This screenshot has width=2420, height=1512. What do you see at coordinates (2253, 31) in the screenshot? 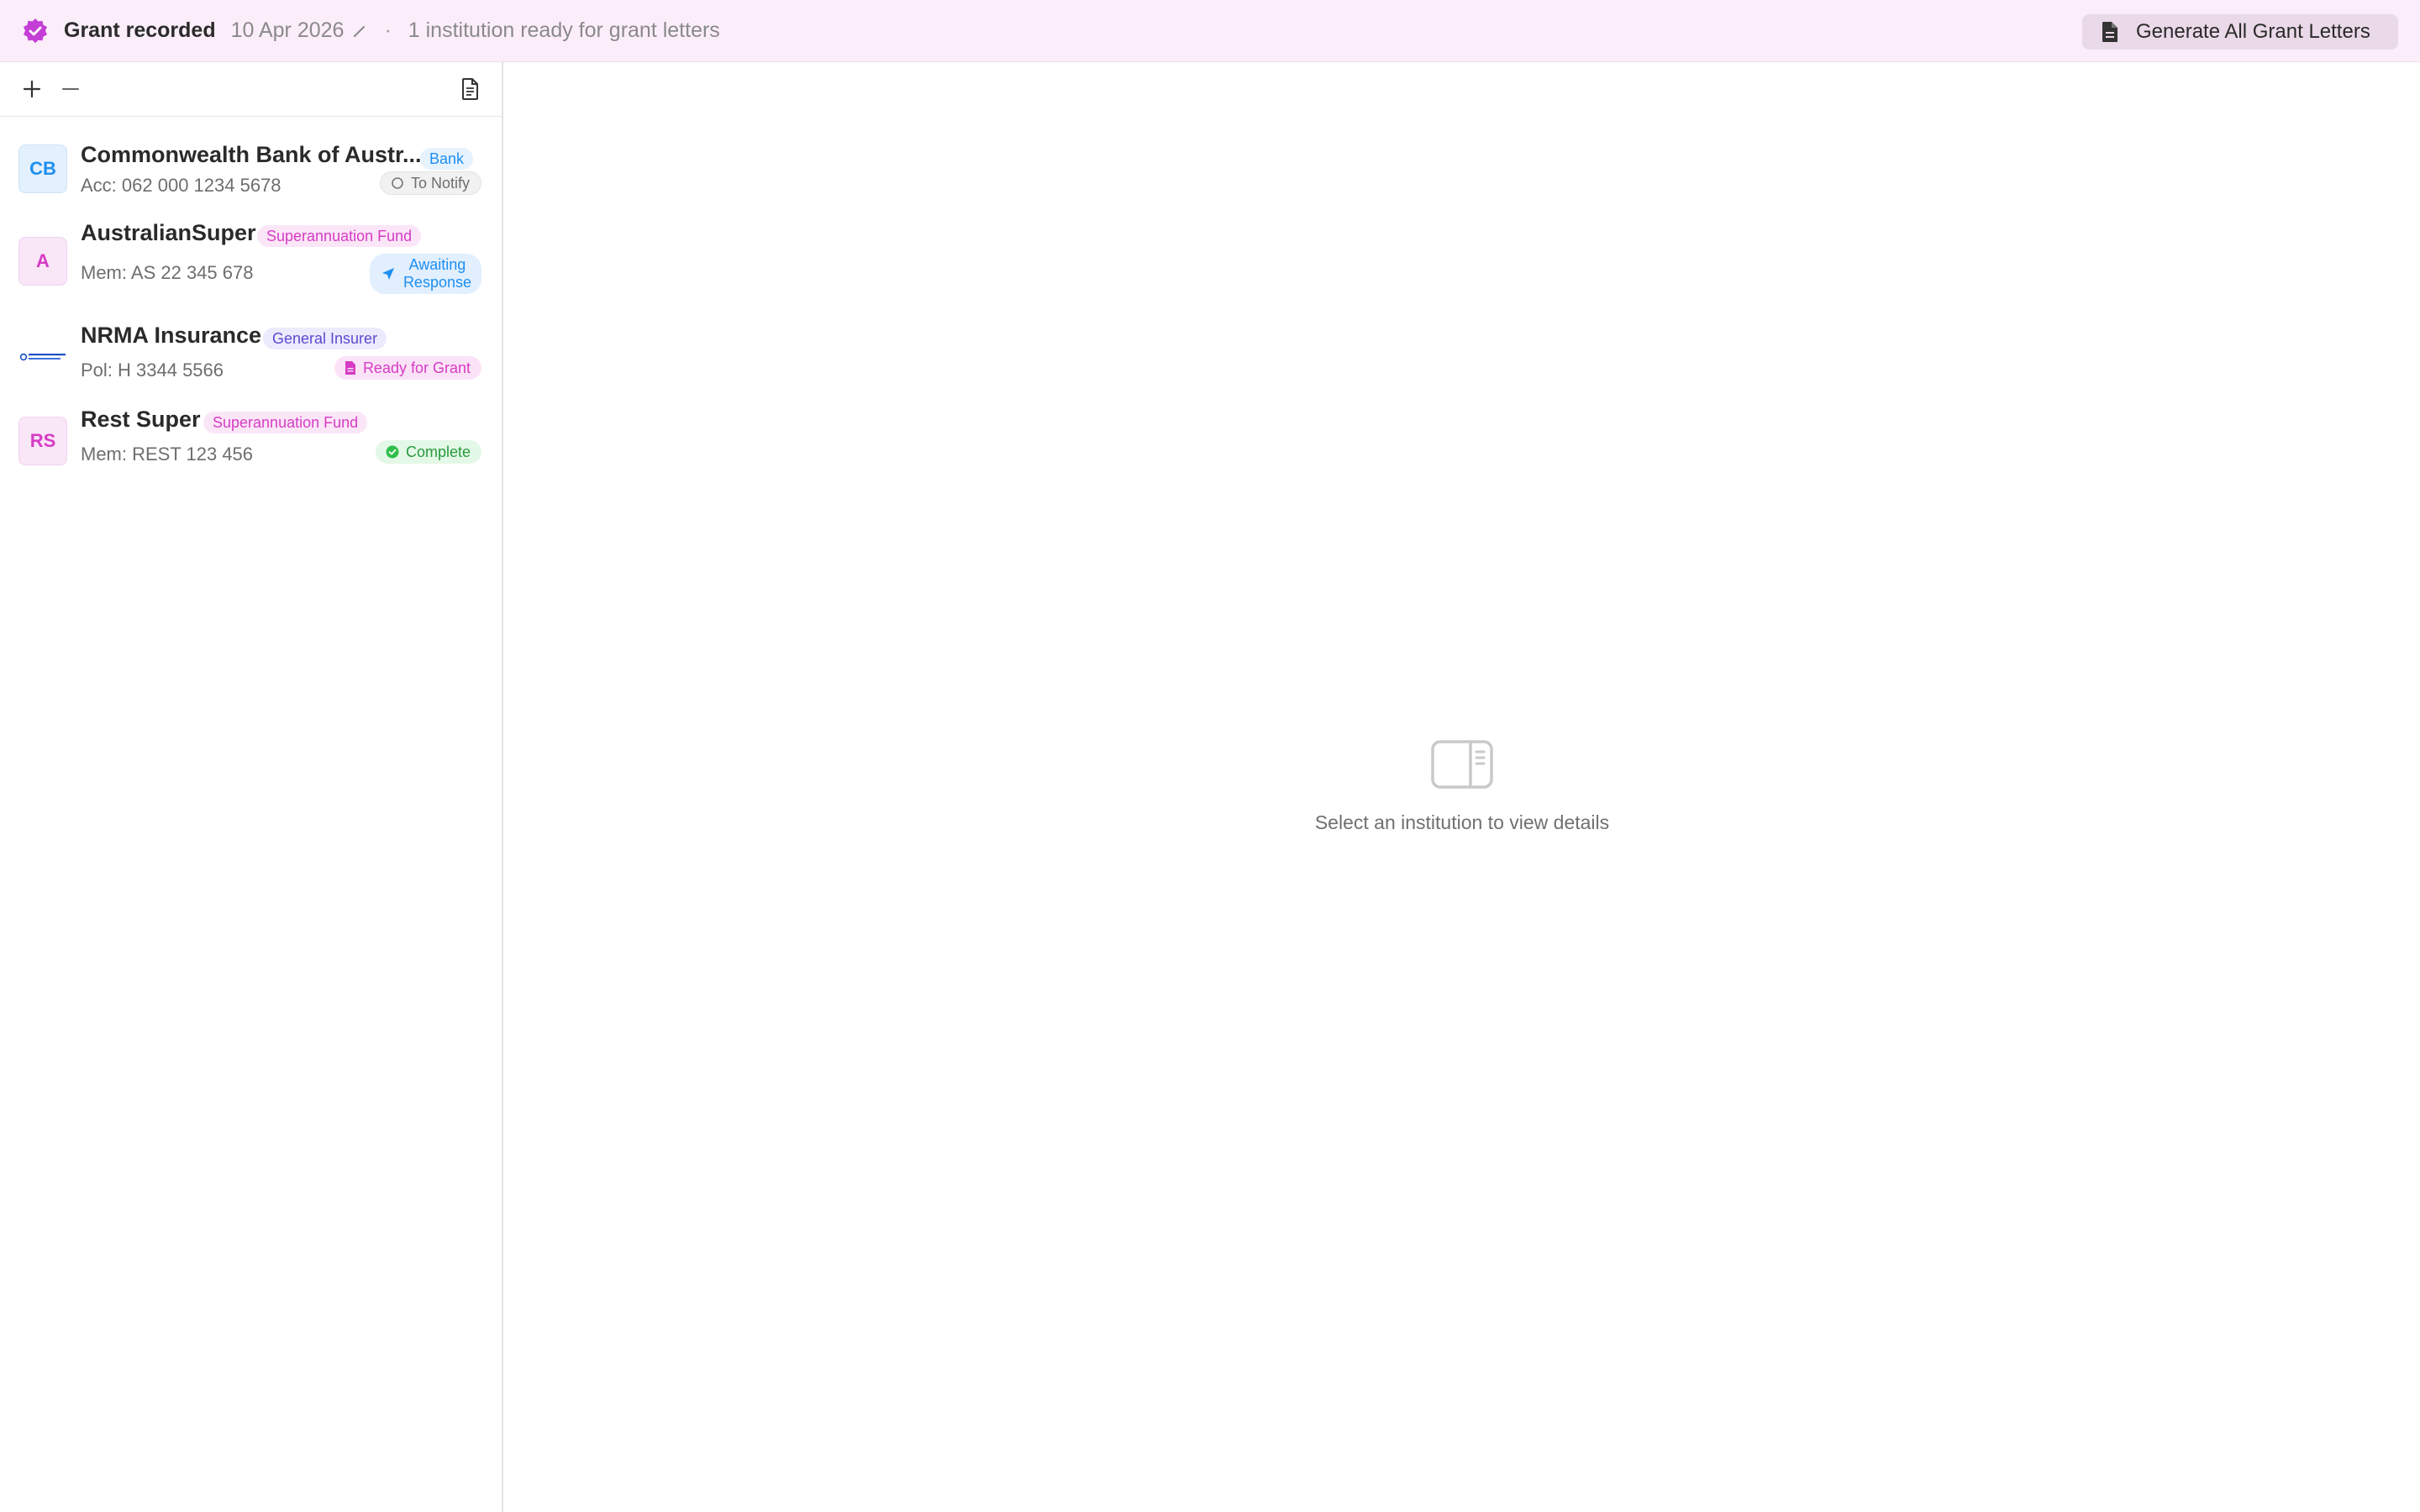
I see `generate-all-letters-label: Generate All Grant Letters` at bounding box center [2253, 31].